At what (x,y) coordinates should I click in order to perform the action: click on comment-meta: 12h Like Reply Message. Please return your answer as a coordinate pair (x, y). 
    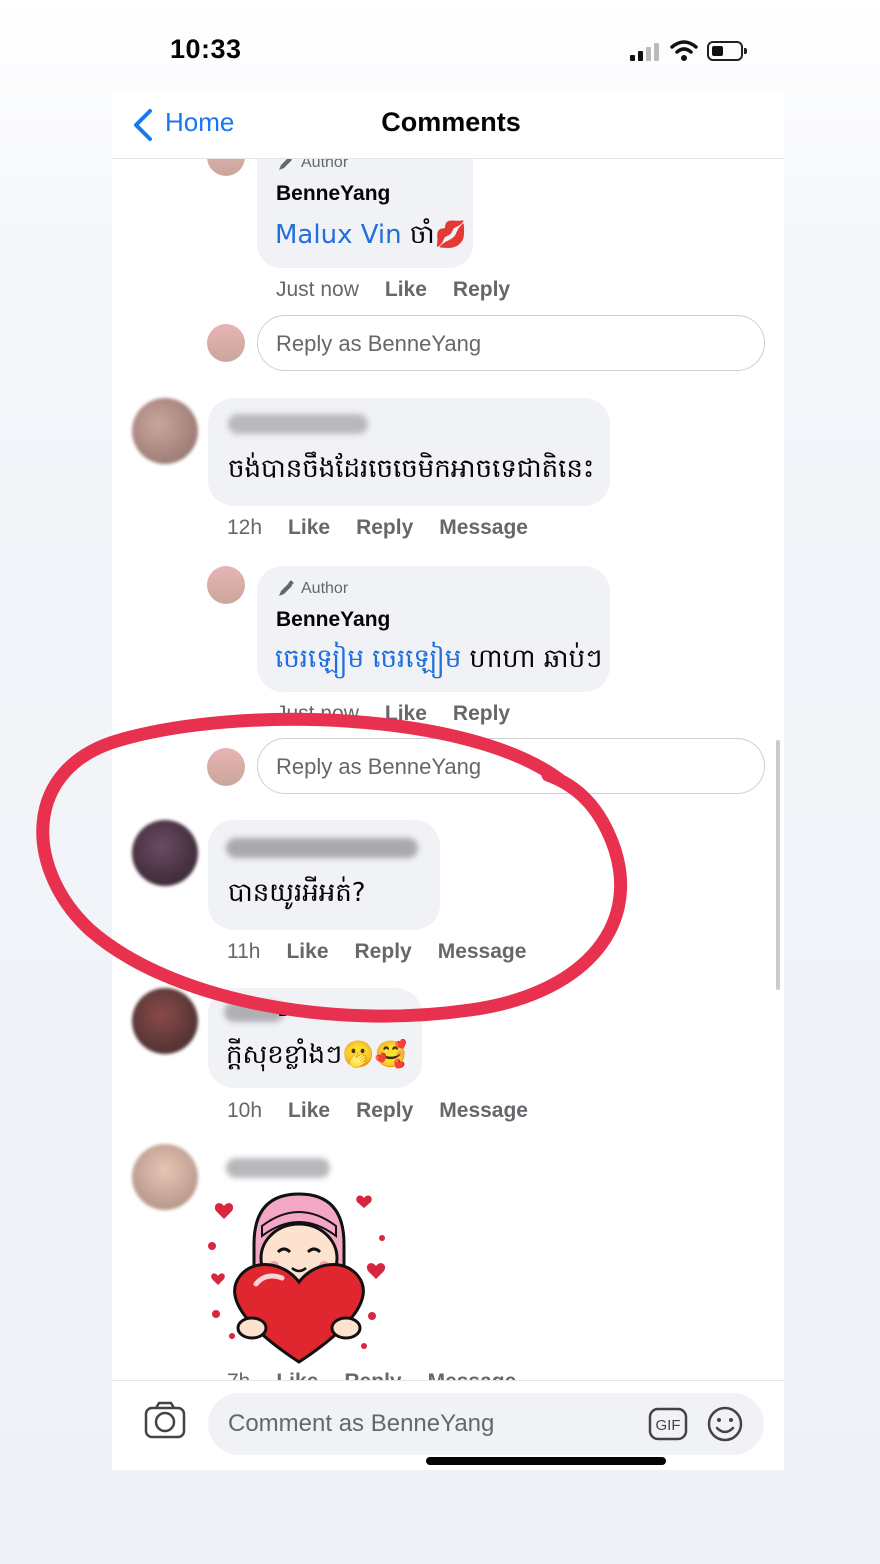
    Looking at the image, I should click on (377, 528).